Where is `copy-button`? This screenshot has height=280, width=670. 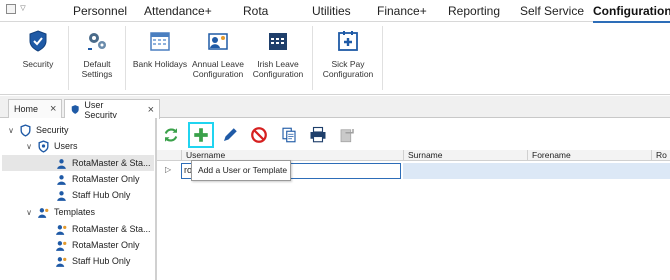 copy-button is located at coordinates (289, 135).